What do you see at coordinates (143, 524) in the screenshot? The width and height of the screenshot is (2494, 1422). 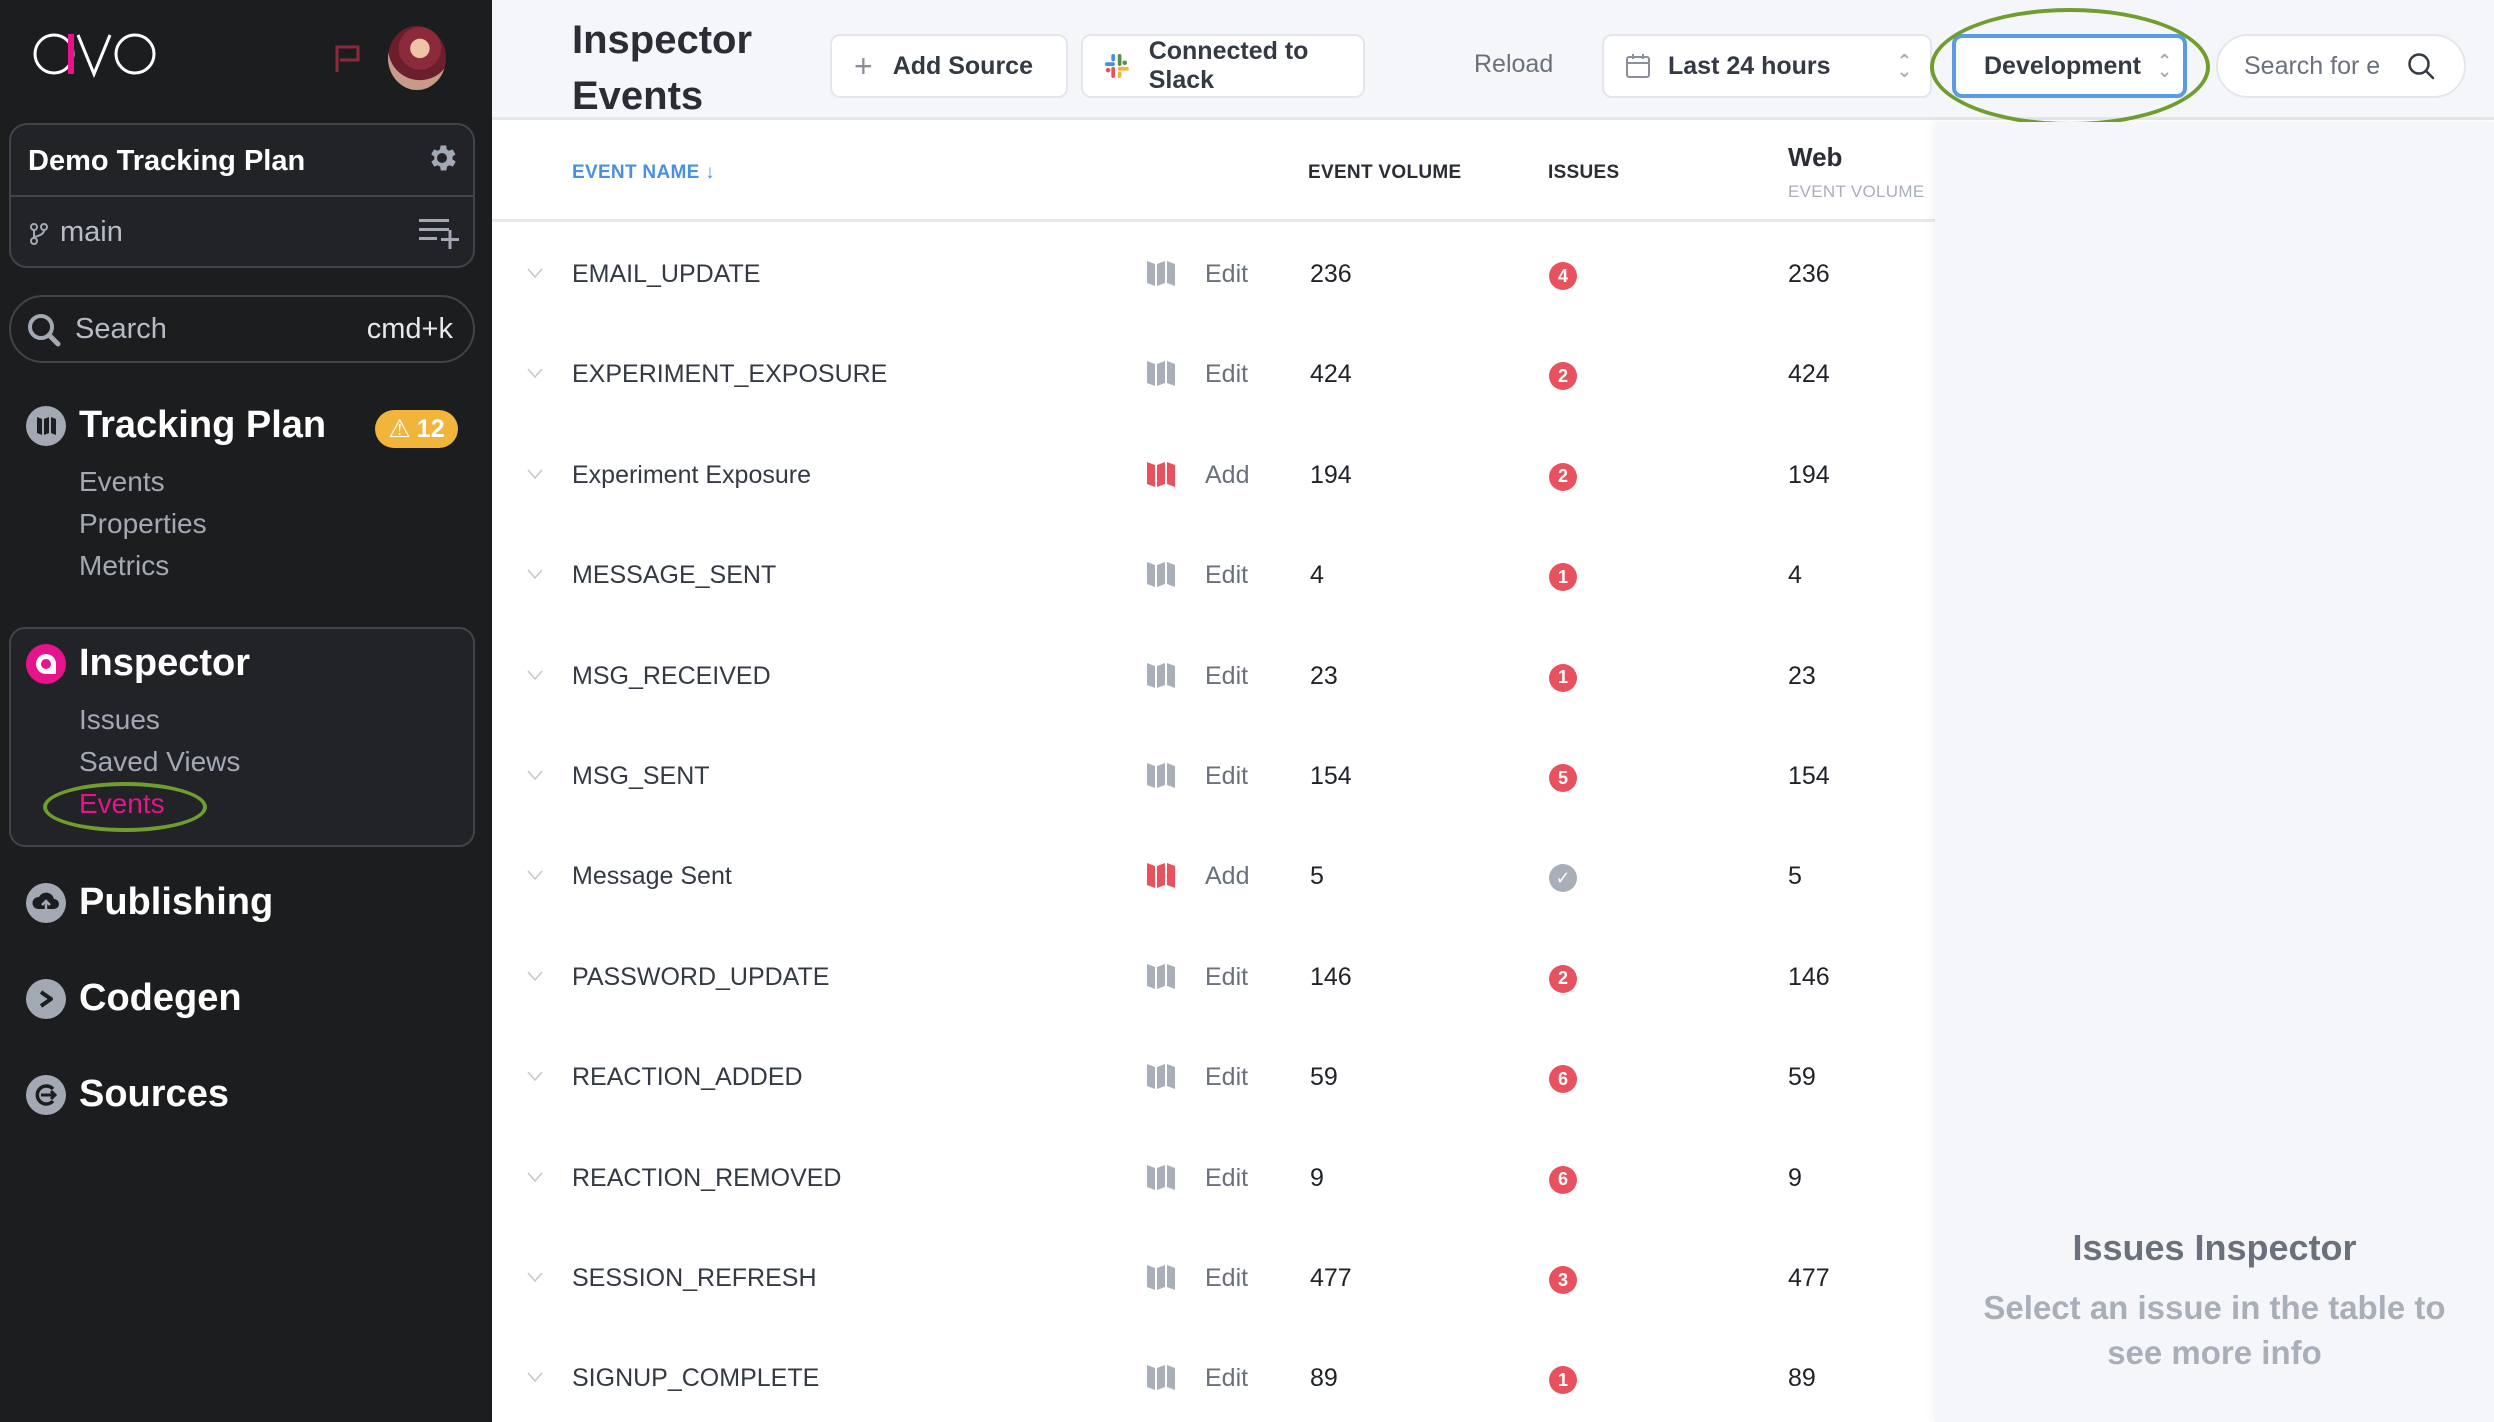 I see `nav-tp-properties: Properties` at bounding box center [143, 524].